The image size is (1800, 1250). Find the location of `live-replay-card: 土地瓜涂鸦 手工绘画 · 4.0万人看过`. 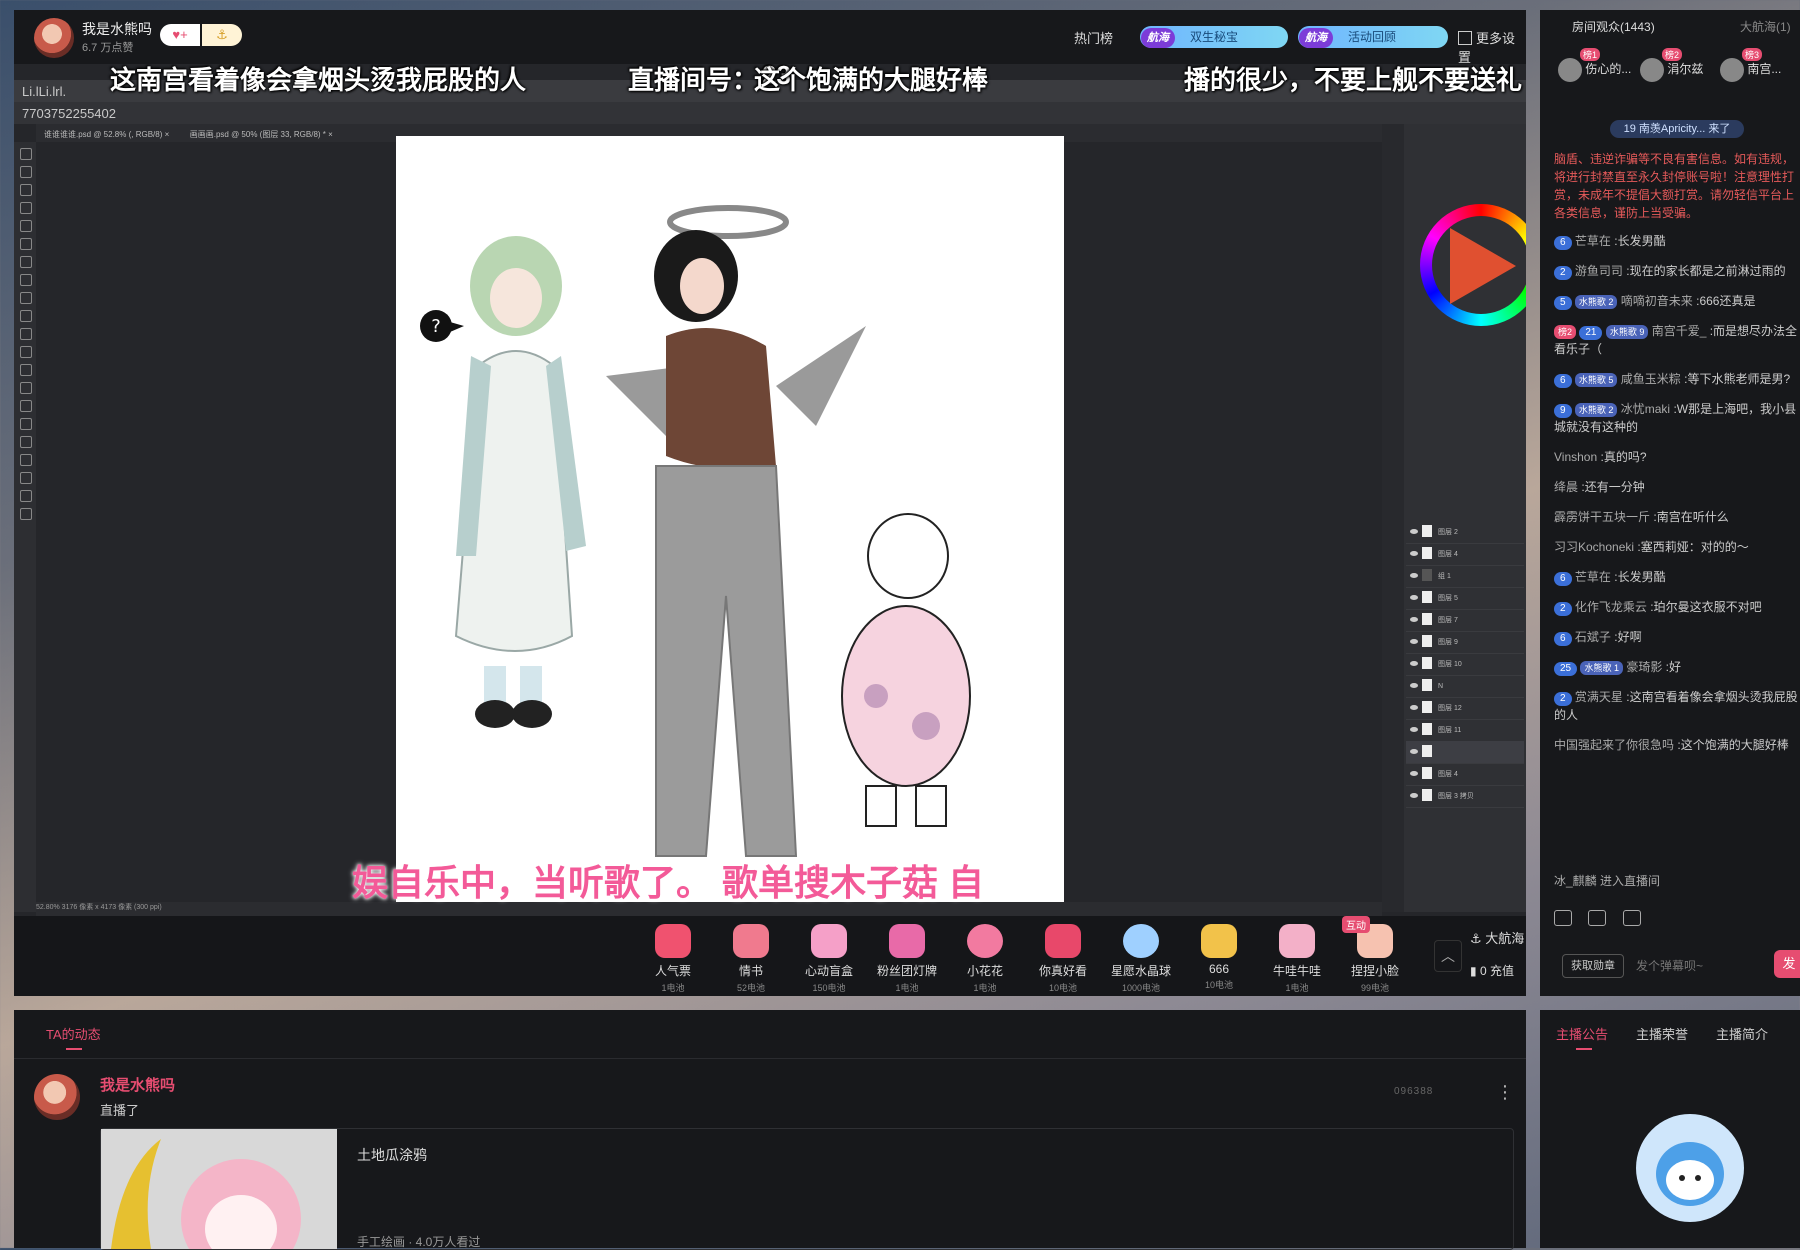

live-replay-card: 土地瓜涂鸦 手工绘画 · 4.0万人看过 is located at coordinates (807, 1189).